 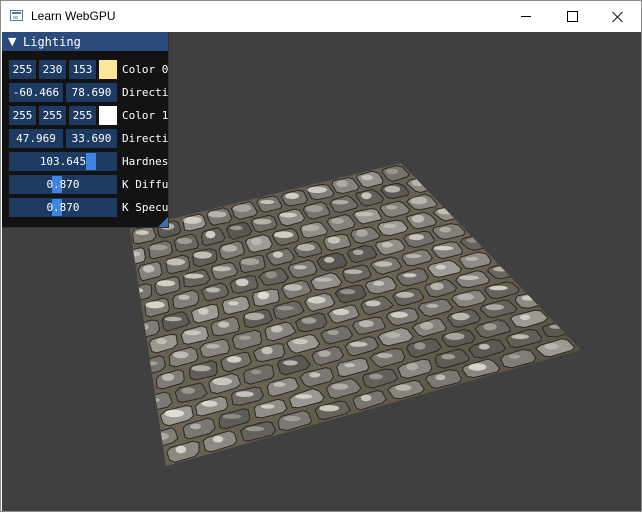 What do you see at coordinates (22, 115) in the screenshot?
I see `color-1-r-field: 255` at bounding box center [22, 115].